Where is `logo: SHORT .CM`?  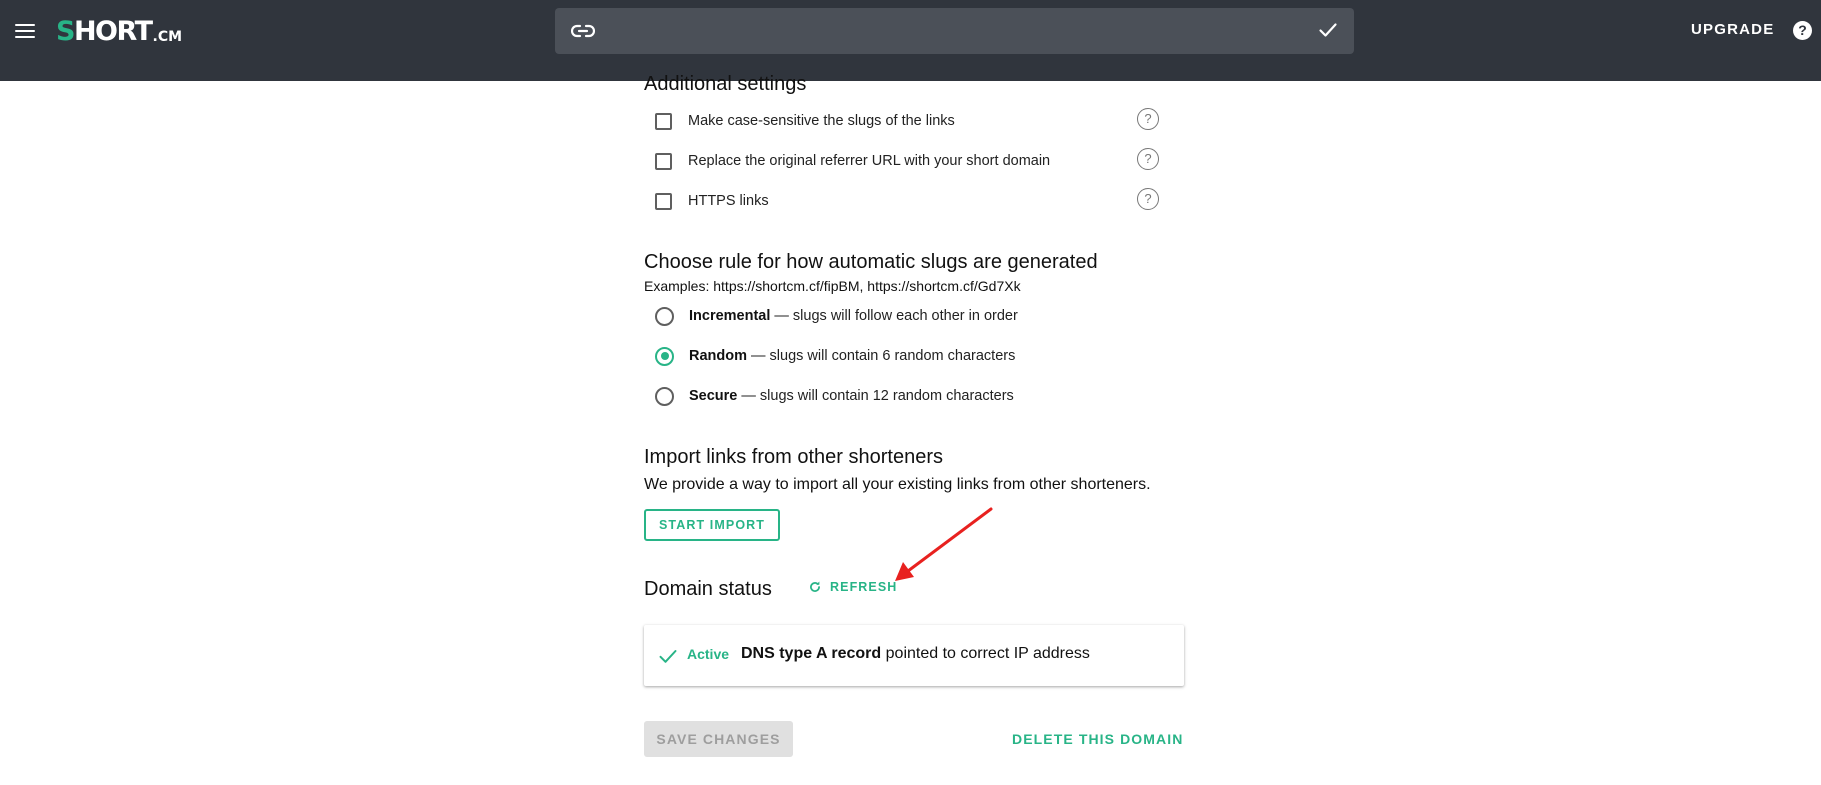 logo: SHORT .CM is located at coordinates (119, 31).